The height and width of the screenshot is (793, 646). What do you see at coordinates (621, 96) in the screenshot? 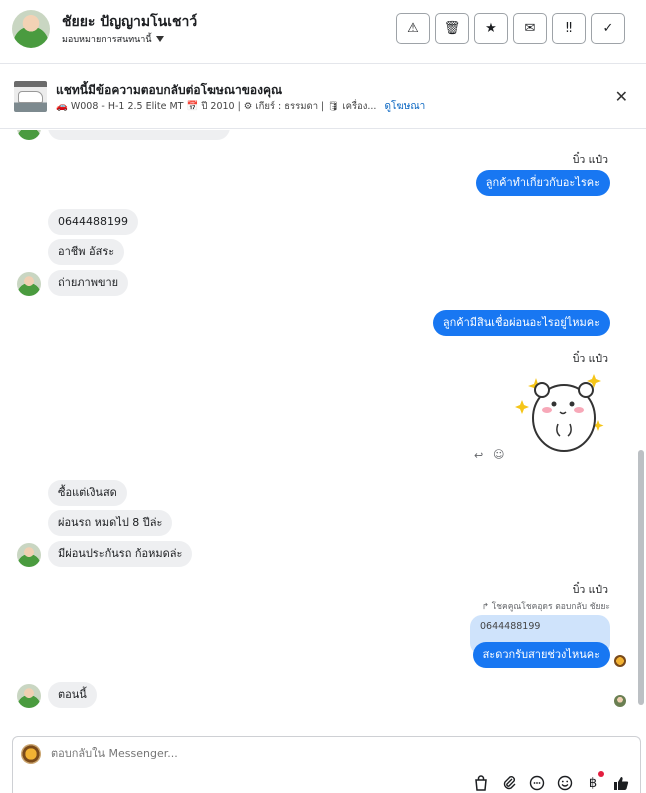
I see `close-icon: ✕` at bounding box center [621, 96].